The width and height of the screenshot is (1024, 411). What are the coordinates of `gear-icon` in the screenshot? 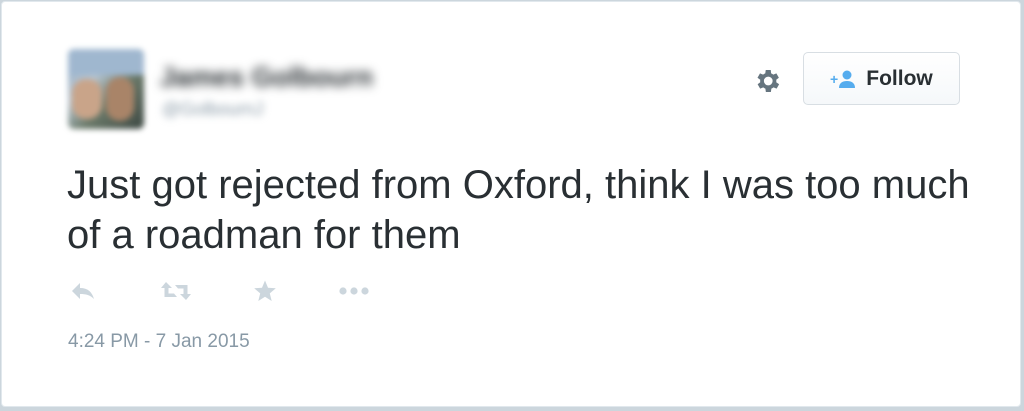 It's located at (767, 81).